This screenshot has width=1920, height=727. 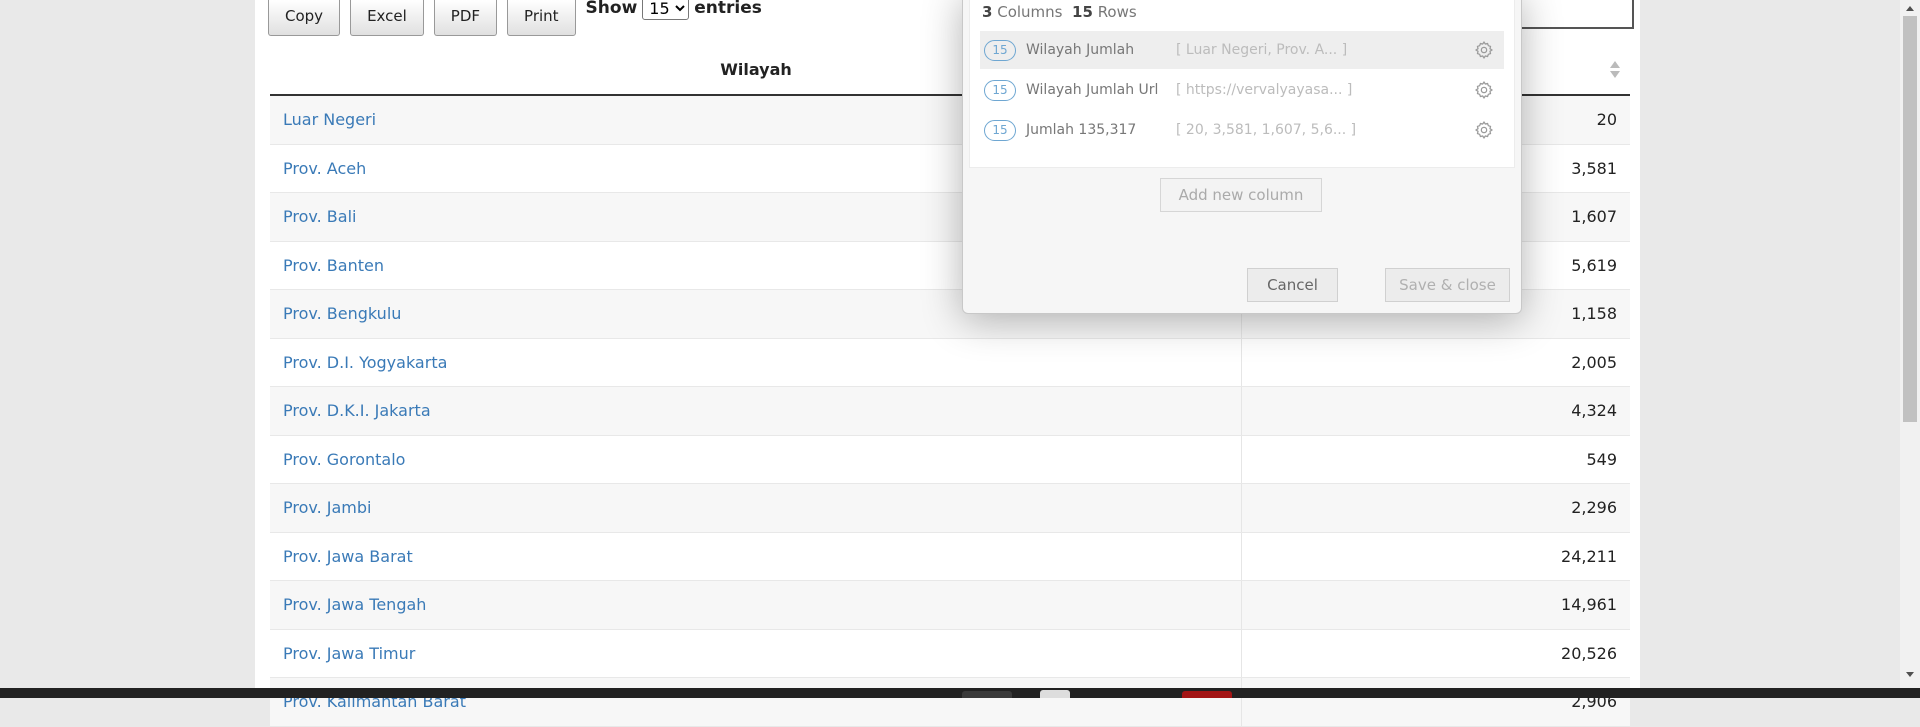 What do you see at coordinates (756, 653) in the screenshot?
I see `wilayah-link: Prov. Jawa Timur` at bounding box center [756, 653].